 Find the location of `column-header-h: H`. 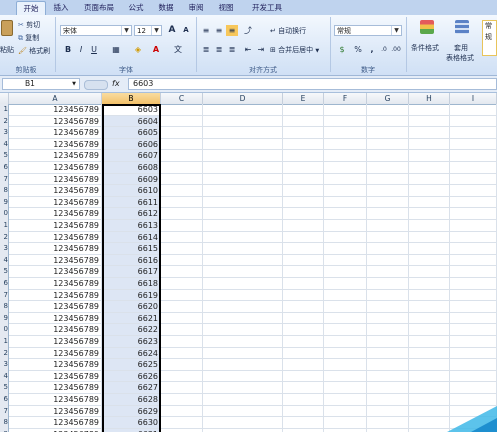

column-header-h: H is located at coordinates (429, 98).